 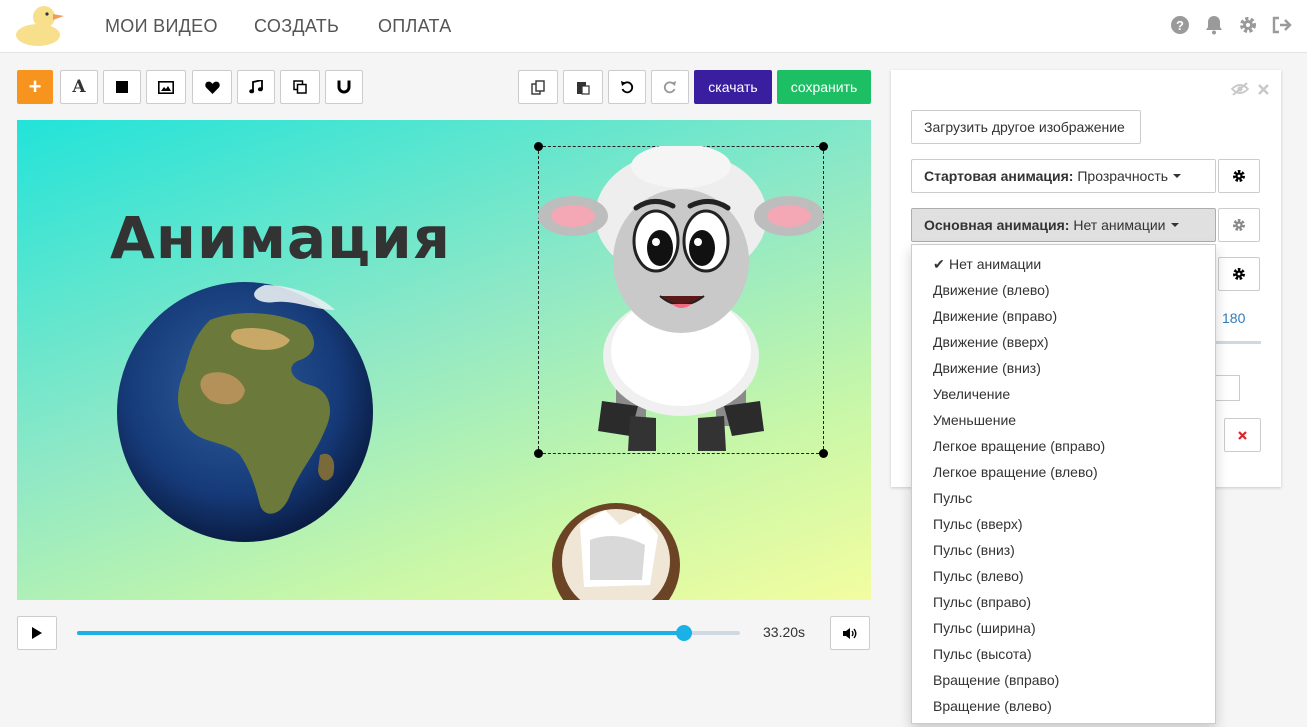 I want to click on dropdown-option-label: Пульс (ширина), so click(x=984, y=628).